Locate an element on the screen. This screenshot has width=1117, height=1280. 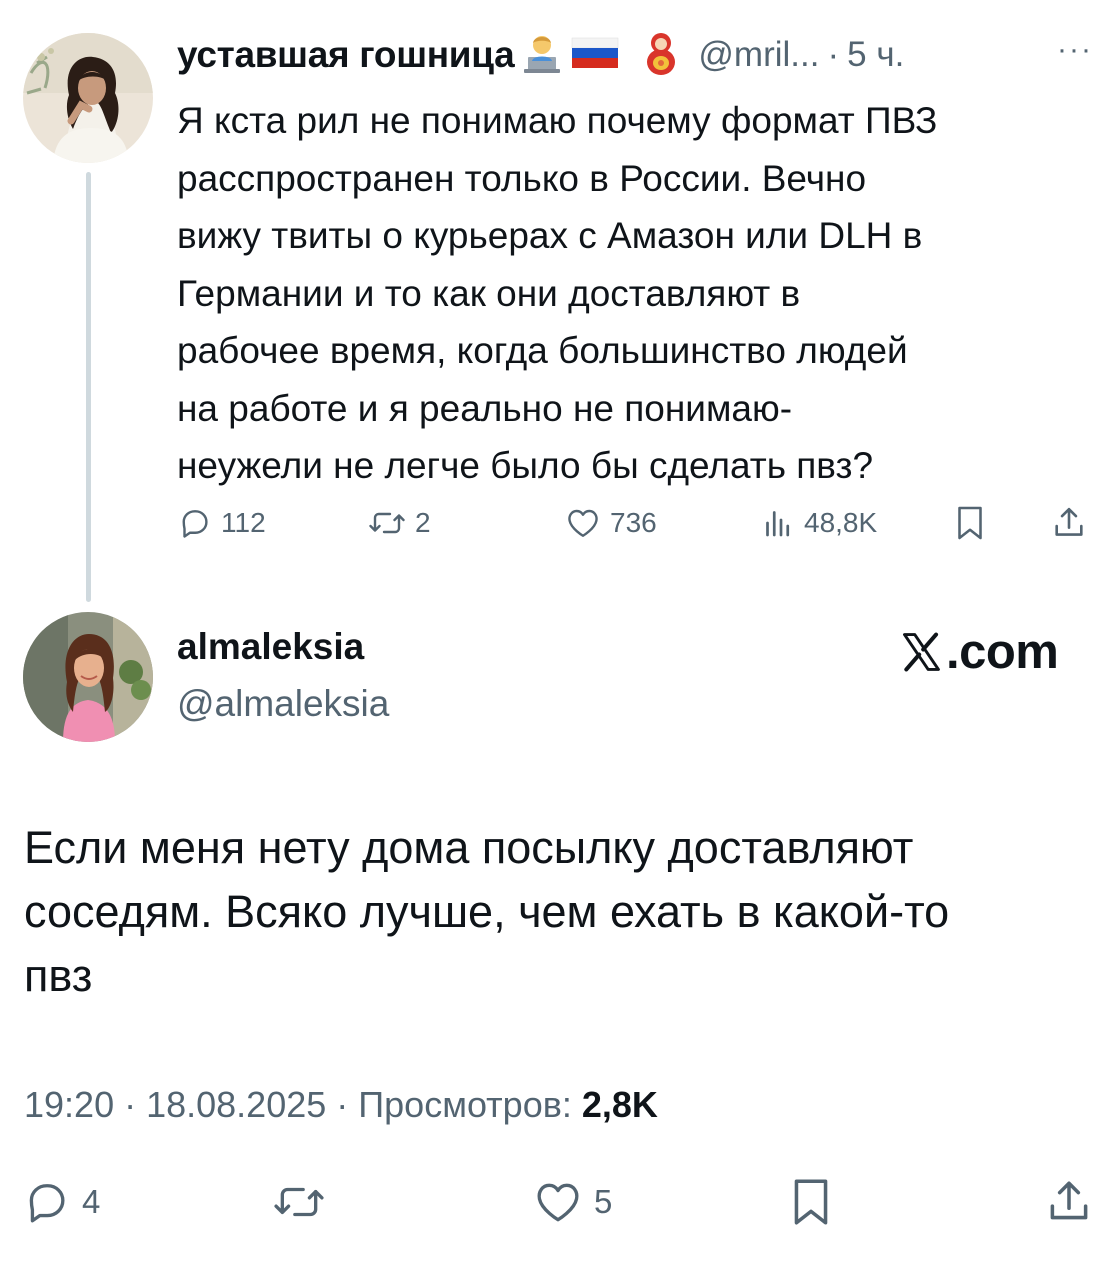
tweet-text-line: пвз is located at coordinates (58, 975).